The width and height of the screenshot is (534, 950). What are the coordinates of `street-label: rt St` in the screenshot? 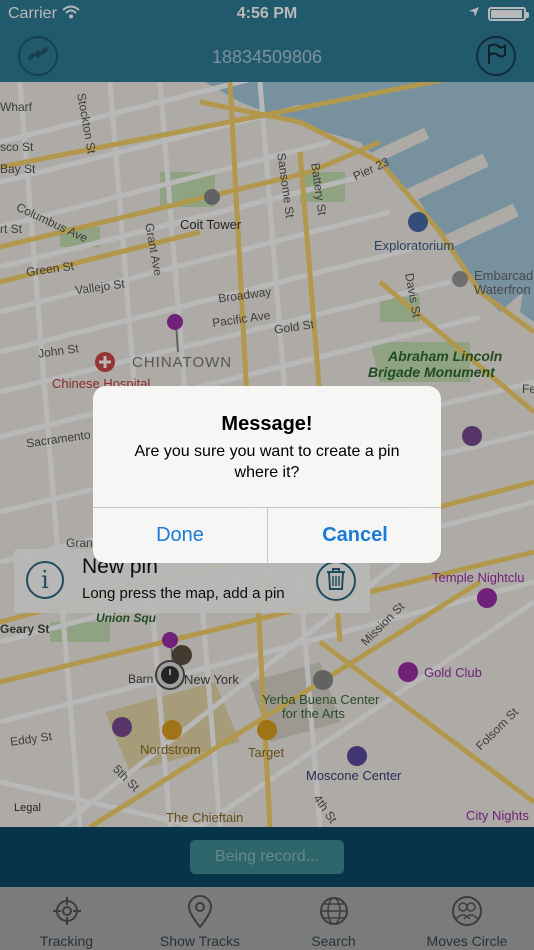 It's located at (11, 229).